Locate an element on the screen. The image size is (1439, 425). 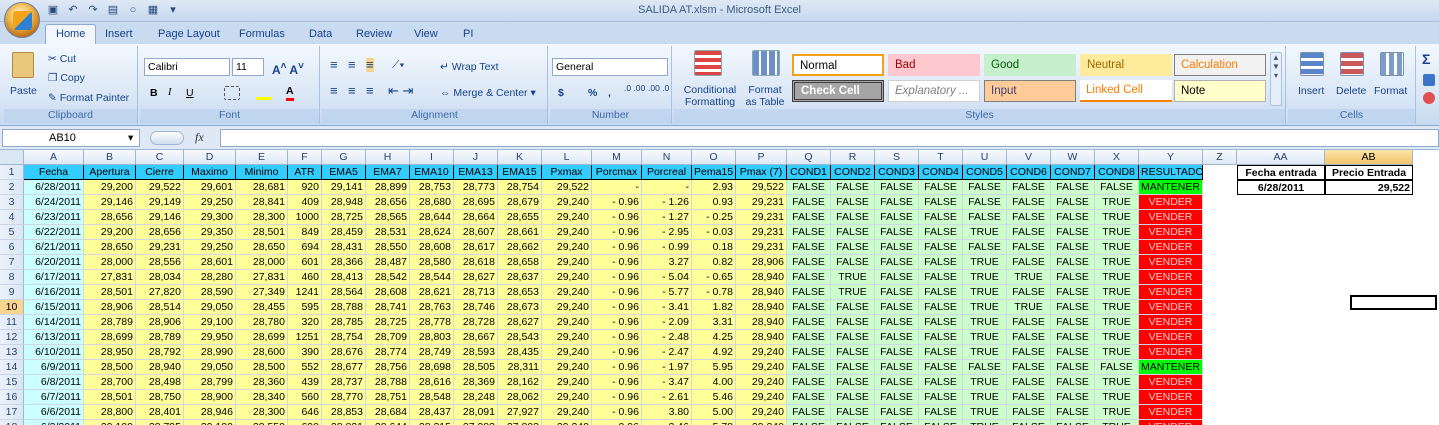
row-header-2: 2 is located at coordinates (12, 187).